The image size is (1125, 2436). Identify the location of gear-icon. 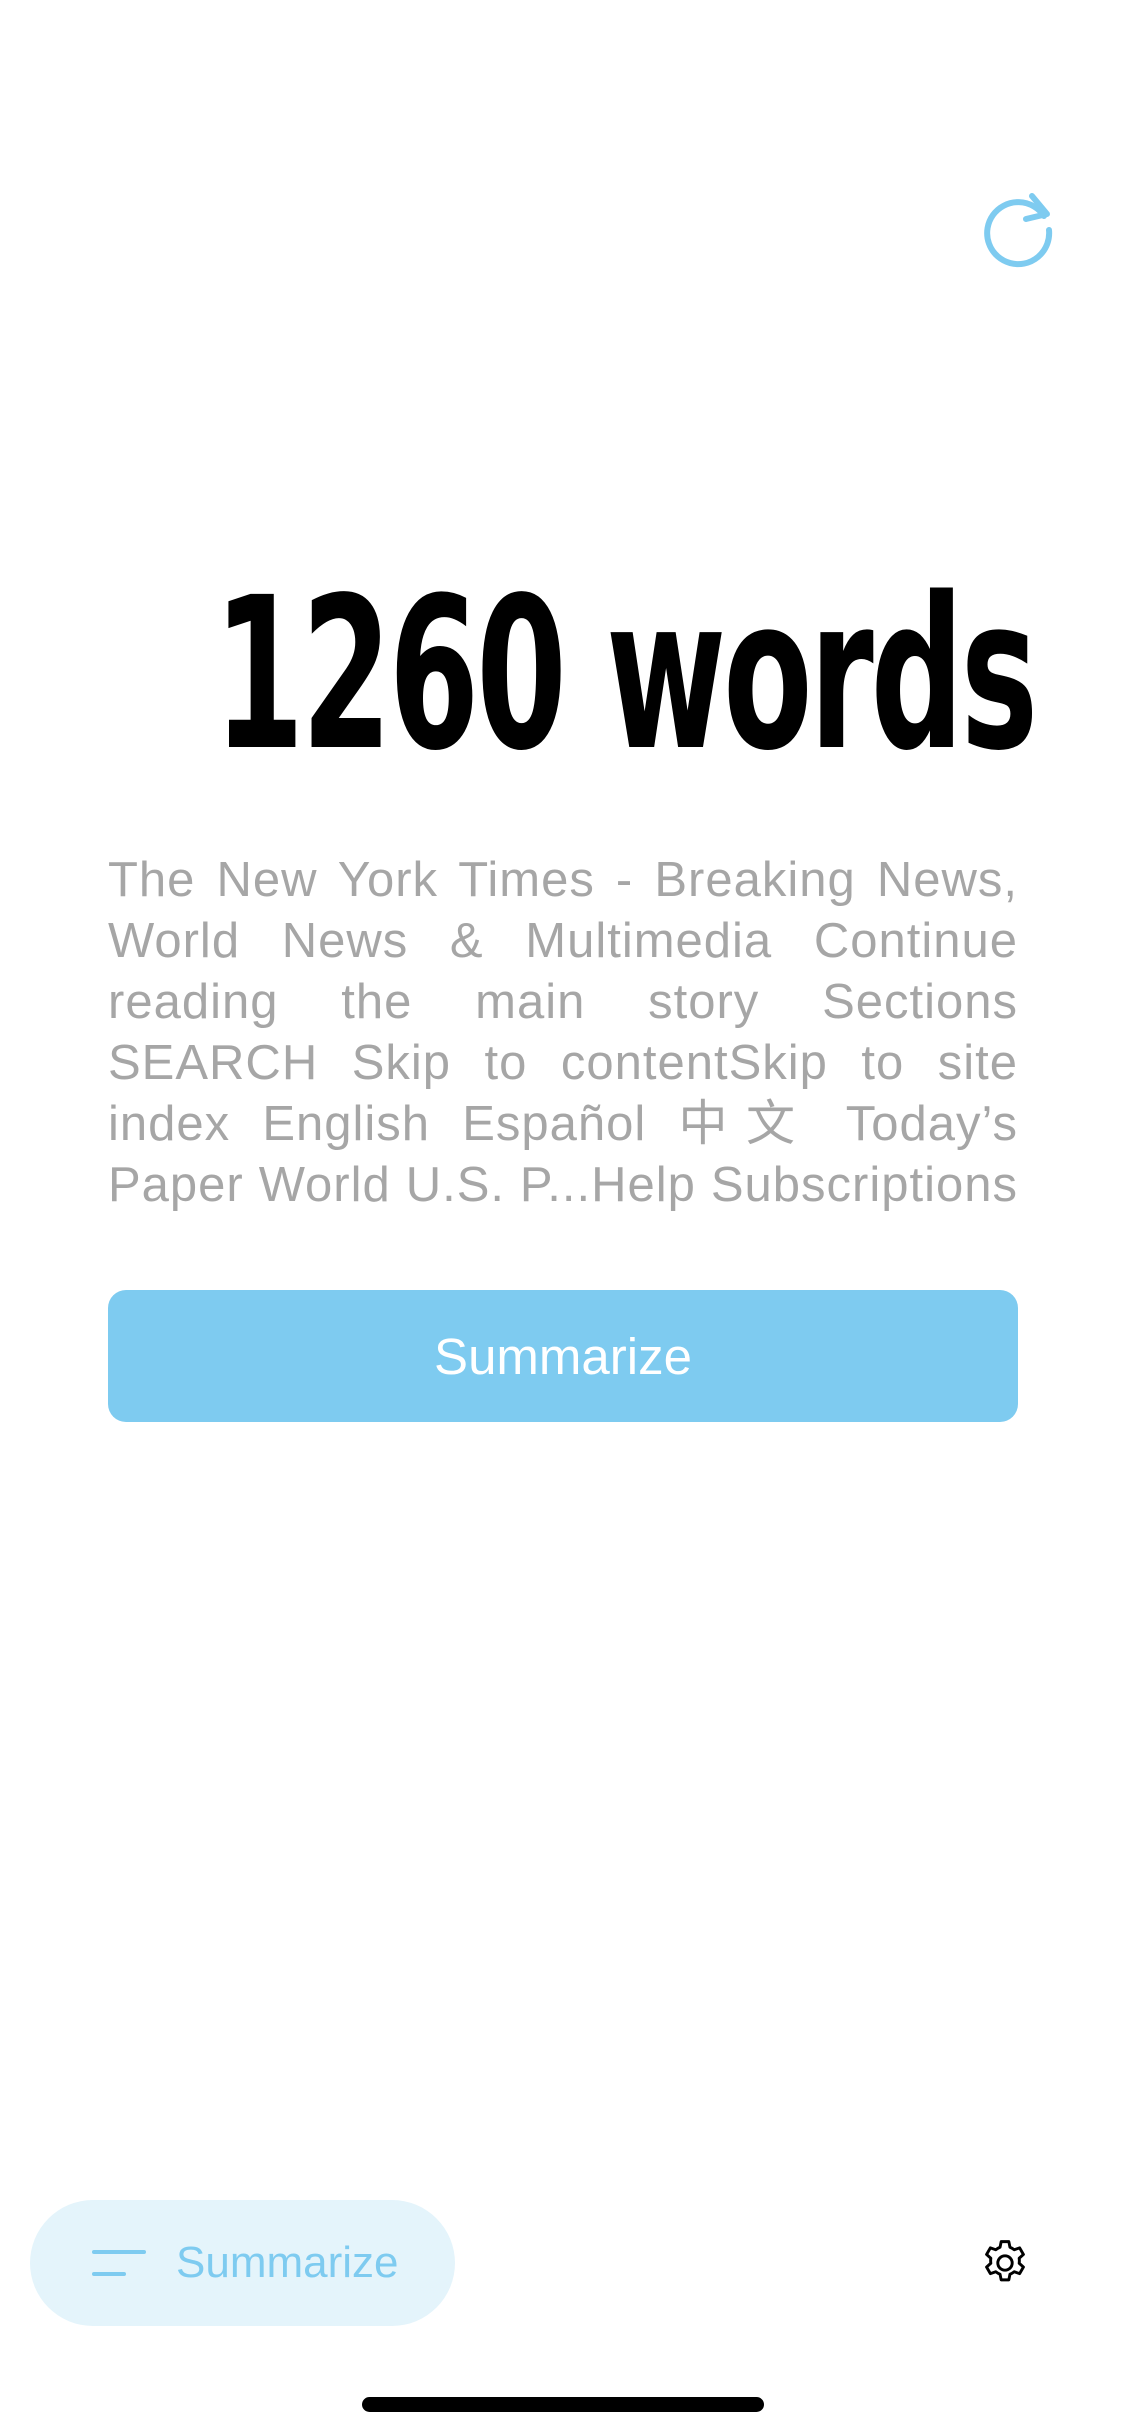
(1005, 2265).